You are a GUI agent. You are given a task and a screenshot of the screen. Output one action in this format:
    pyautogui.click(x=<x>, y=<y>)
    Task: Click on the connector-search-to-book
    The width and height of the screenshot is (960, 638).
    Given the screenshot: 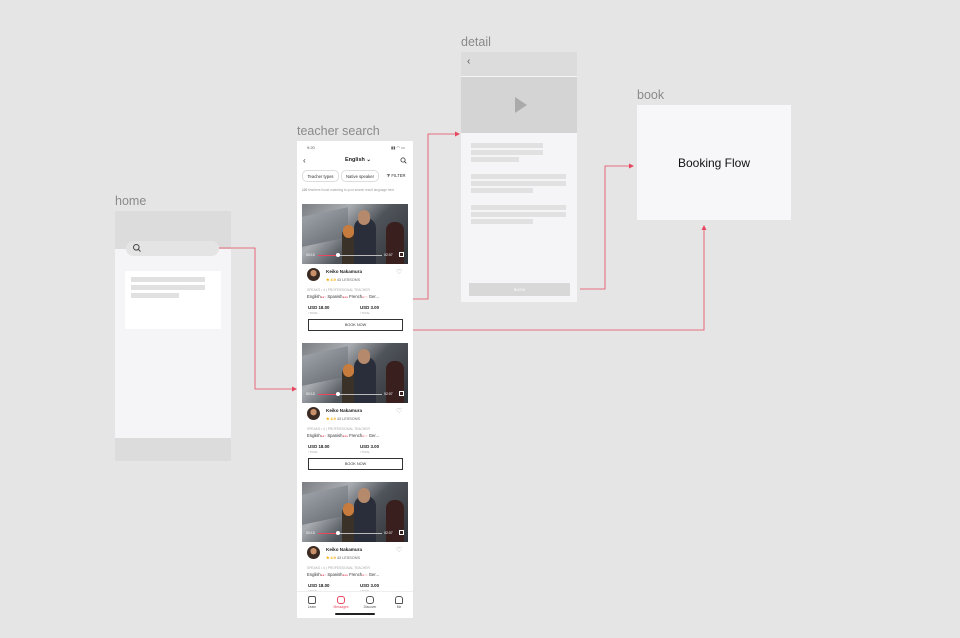 What is the action you would take?
    pyautogui.click(x=559, y=280)
    